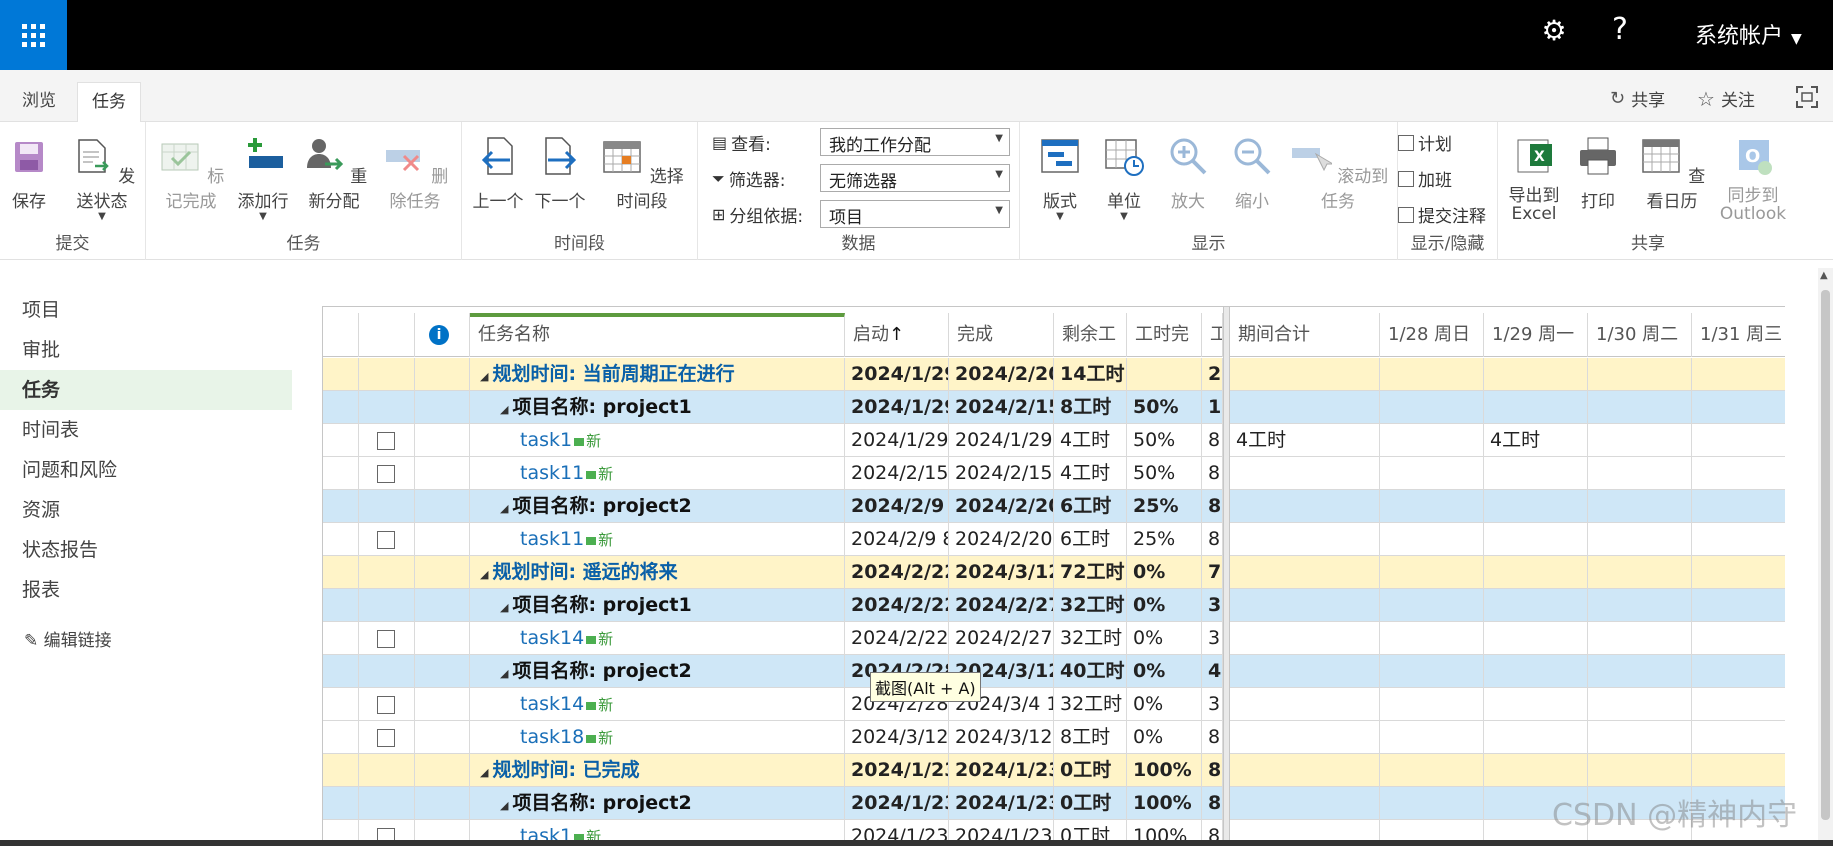 This screenshot has height=846, width=1833. What do you see at coordinates (642, 173) in the screenshot?
I see `select-period-button: 选择时间段` at bounding box center [642, 173].